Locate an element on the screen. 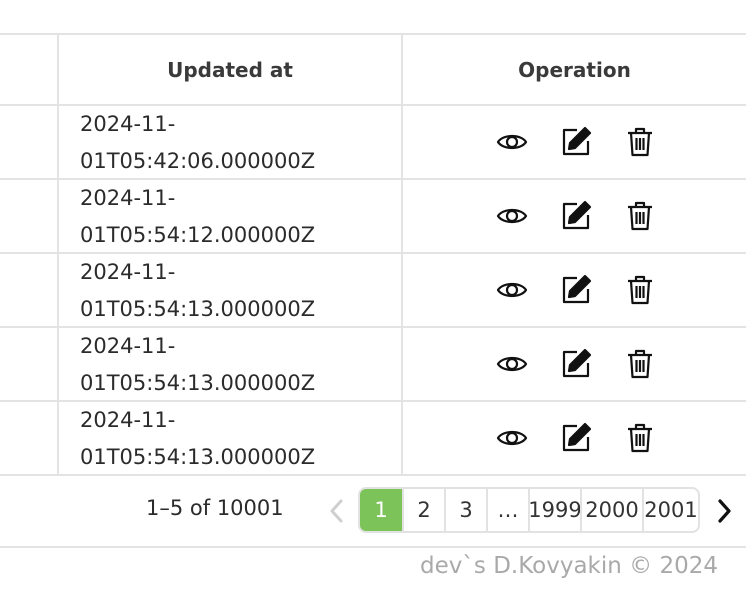 The image size is (746, 592). page-button-1999: 1999 is located at coordinates (555, 510).